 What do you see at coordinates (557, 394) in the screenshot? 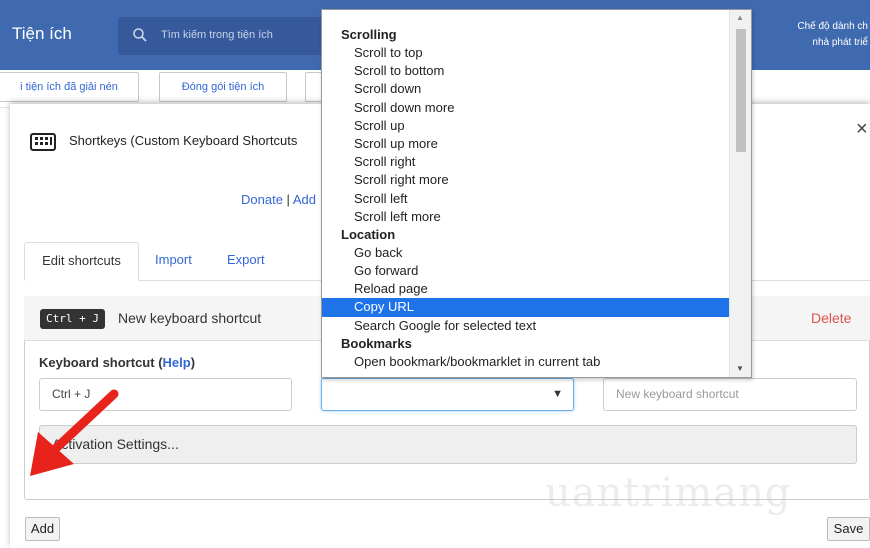
I see `select-caret-icon: ▼` at bounding box center [557, 394].